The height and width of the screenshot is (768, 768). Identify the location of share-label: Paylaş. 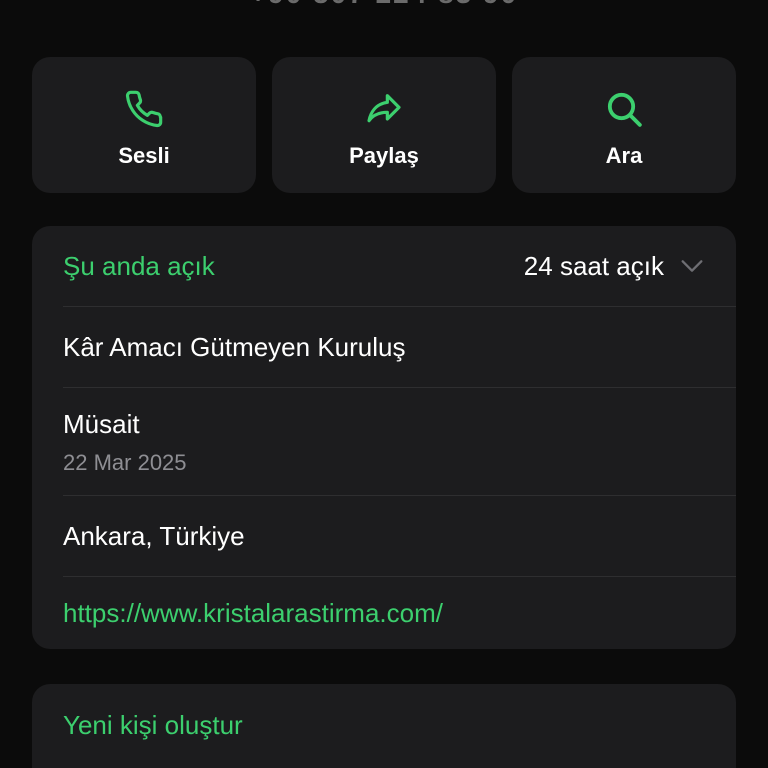
(384, 155).